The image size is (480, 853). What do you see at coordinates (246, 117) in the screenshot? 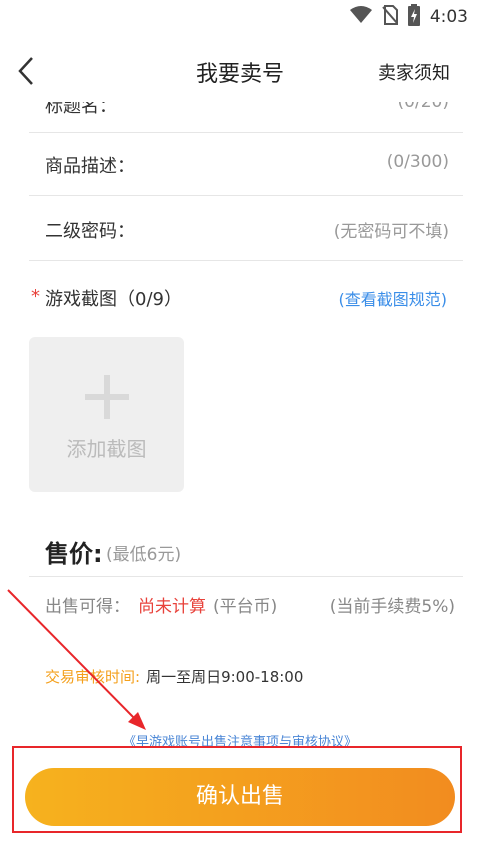
I see `title-row: 标题名： (0/20)` at bounding box center [246, 117].